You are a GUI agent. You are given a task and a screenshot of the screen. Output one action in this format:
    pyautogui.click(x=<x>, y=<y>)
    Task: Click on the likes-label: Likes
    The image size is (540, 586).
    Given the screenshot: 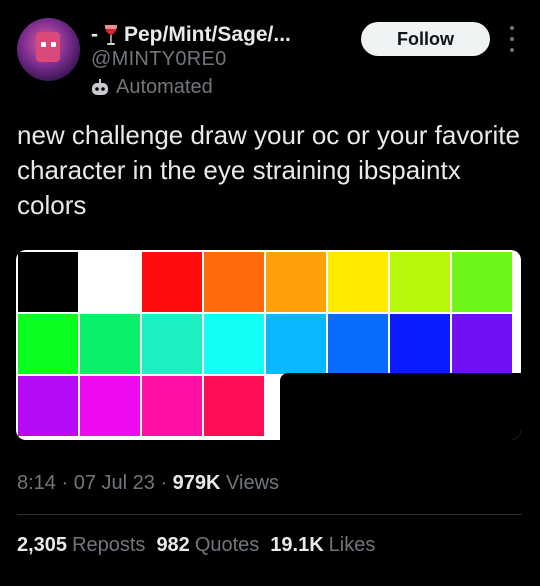 What is the action you would take?
    pyautogui.click(x=352, y=545)
    